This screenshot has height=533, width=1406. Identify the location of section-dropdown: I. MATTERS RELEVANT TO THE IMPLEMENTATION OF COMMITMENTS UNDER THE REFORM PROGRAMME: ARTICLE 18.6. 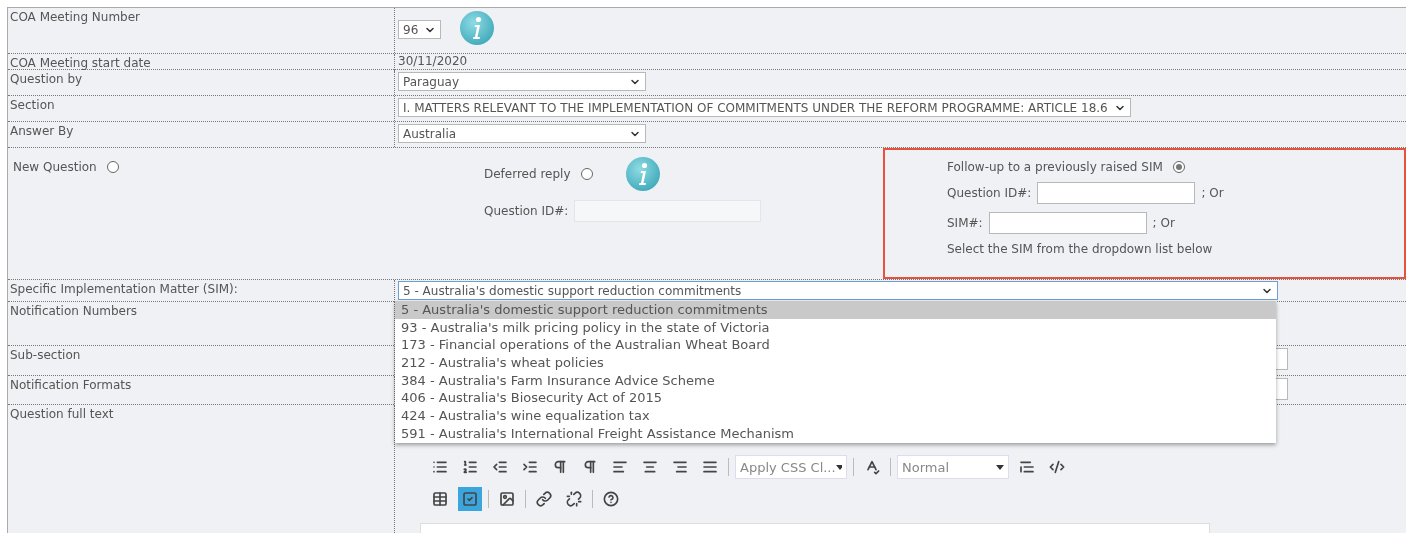
(764, 107).